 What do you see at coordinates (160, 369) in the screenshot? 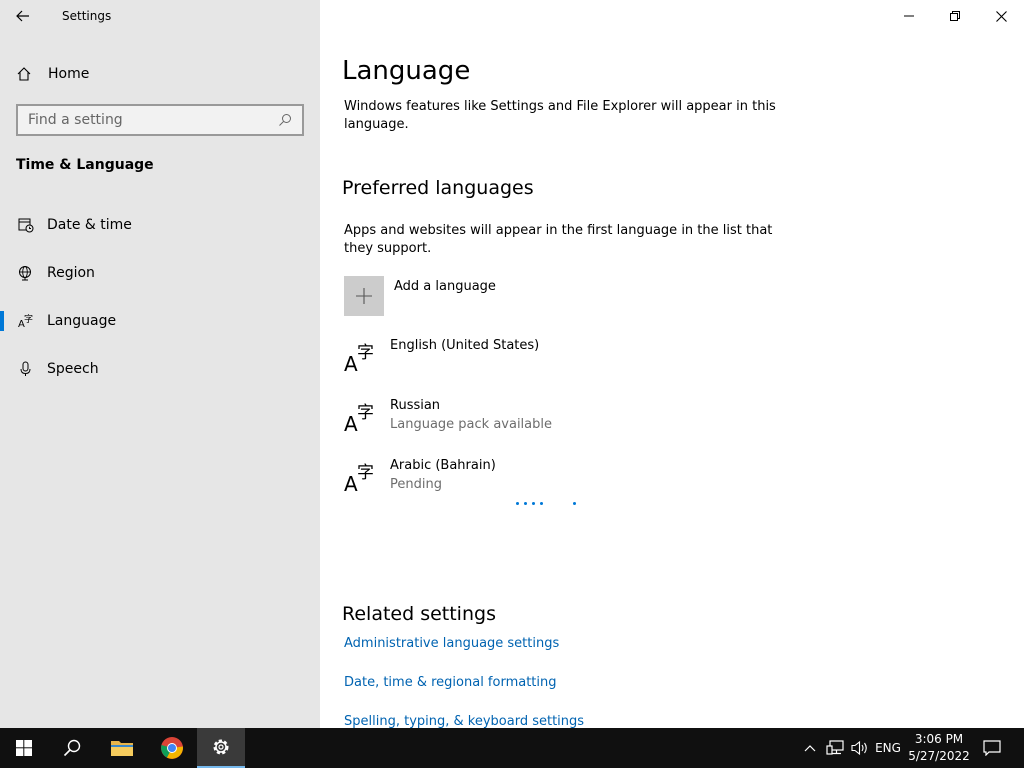
I see `sidebar-item-speech: Speech` at bounding box center [160, 369].